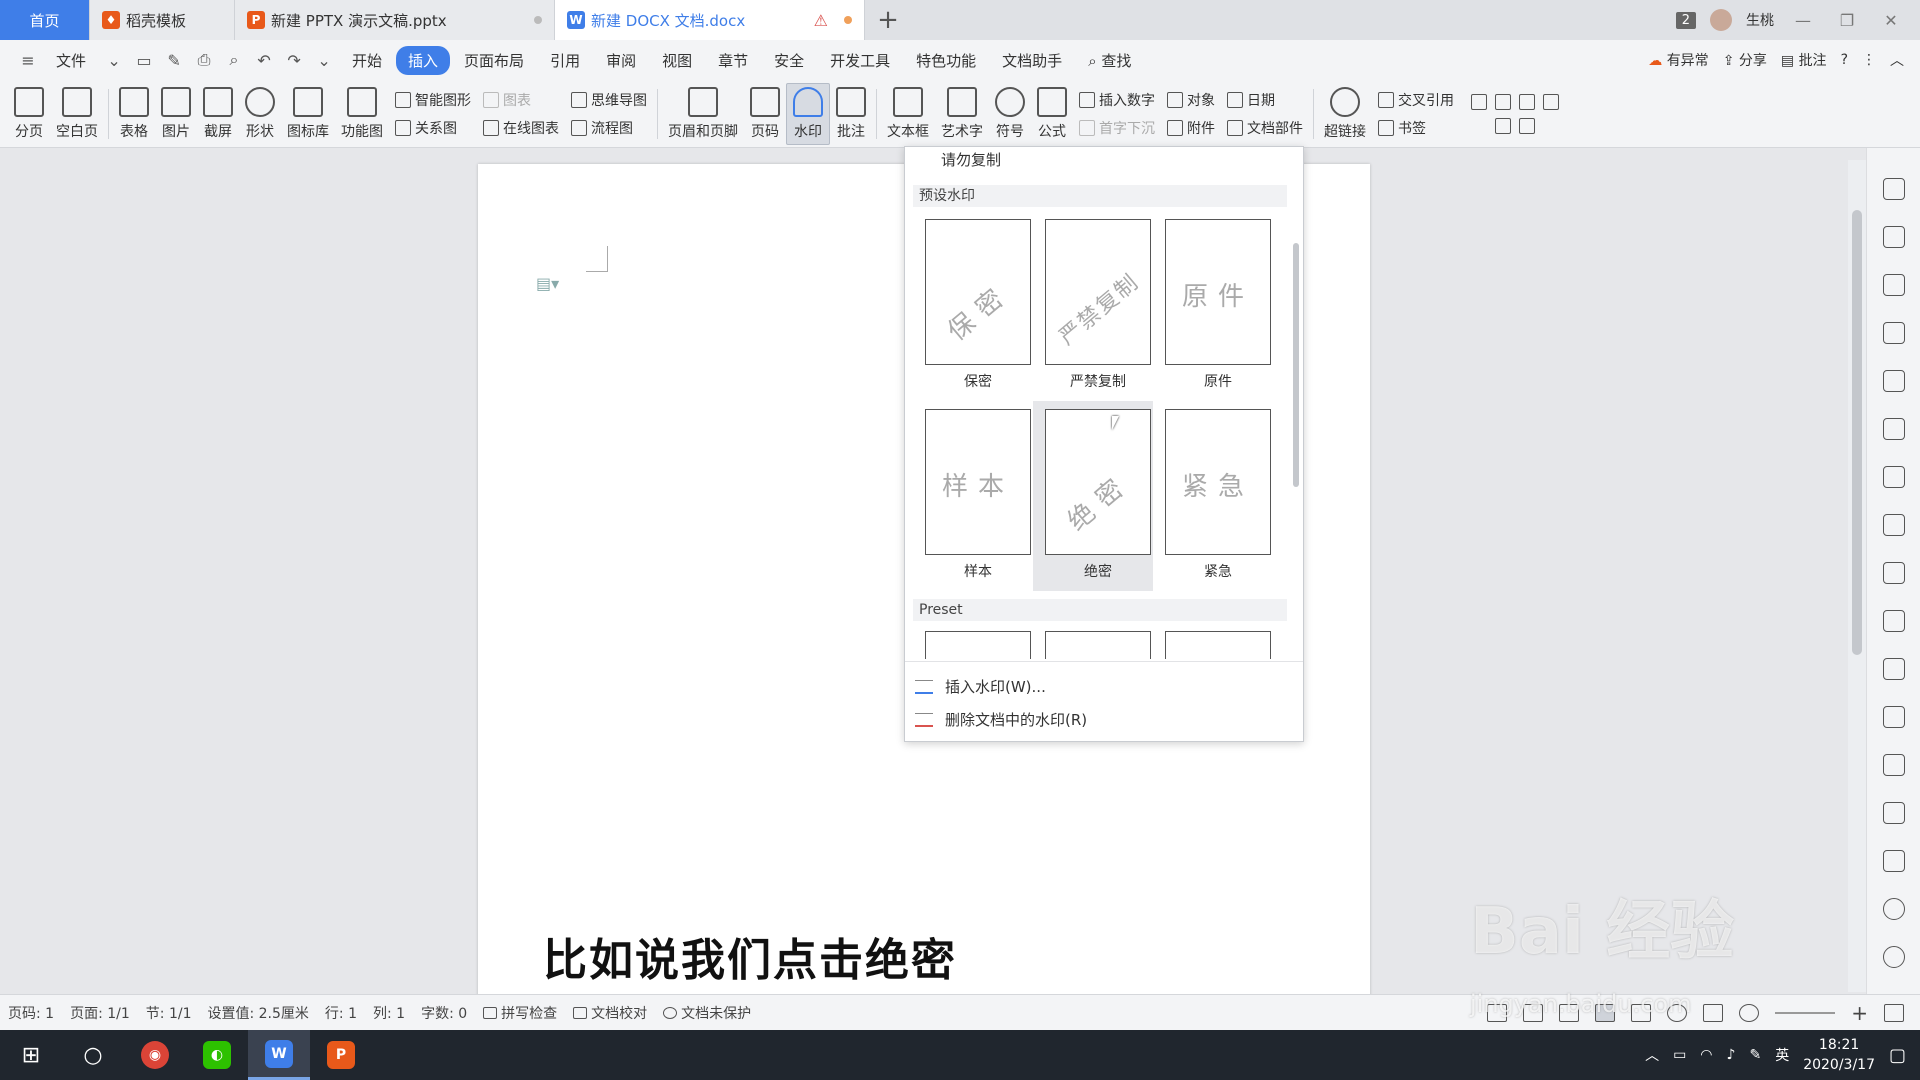 Image resolution: width=1920 pixels, height=1080 pixels. I want to click on tab-close-dot, so click(538, 20).